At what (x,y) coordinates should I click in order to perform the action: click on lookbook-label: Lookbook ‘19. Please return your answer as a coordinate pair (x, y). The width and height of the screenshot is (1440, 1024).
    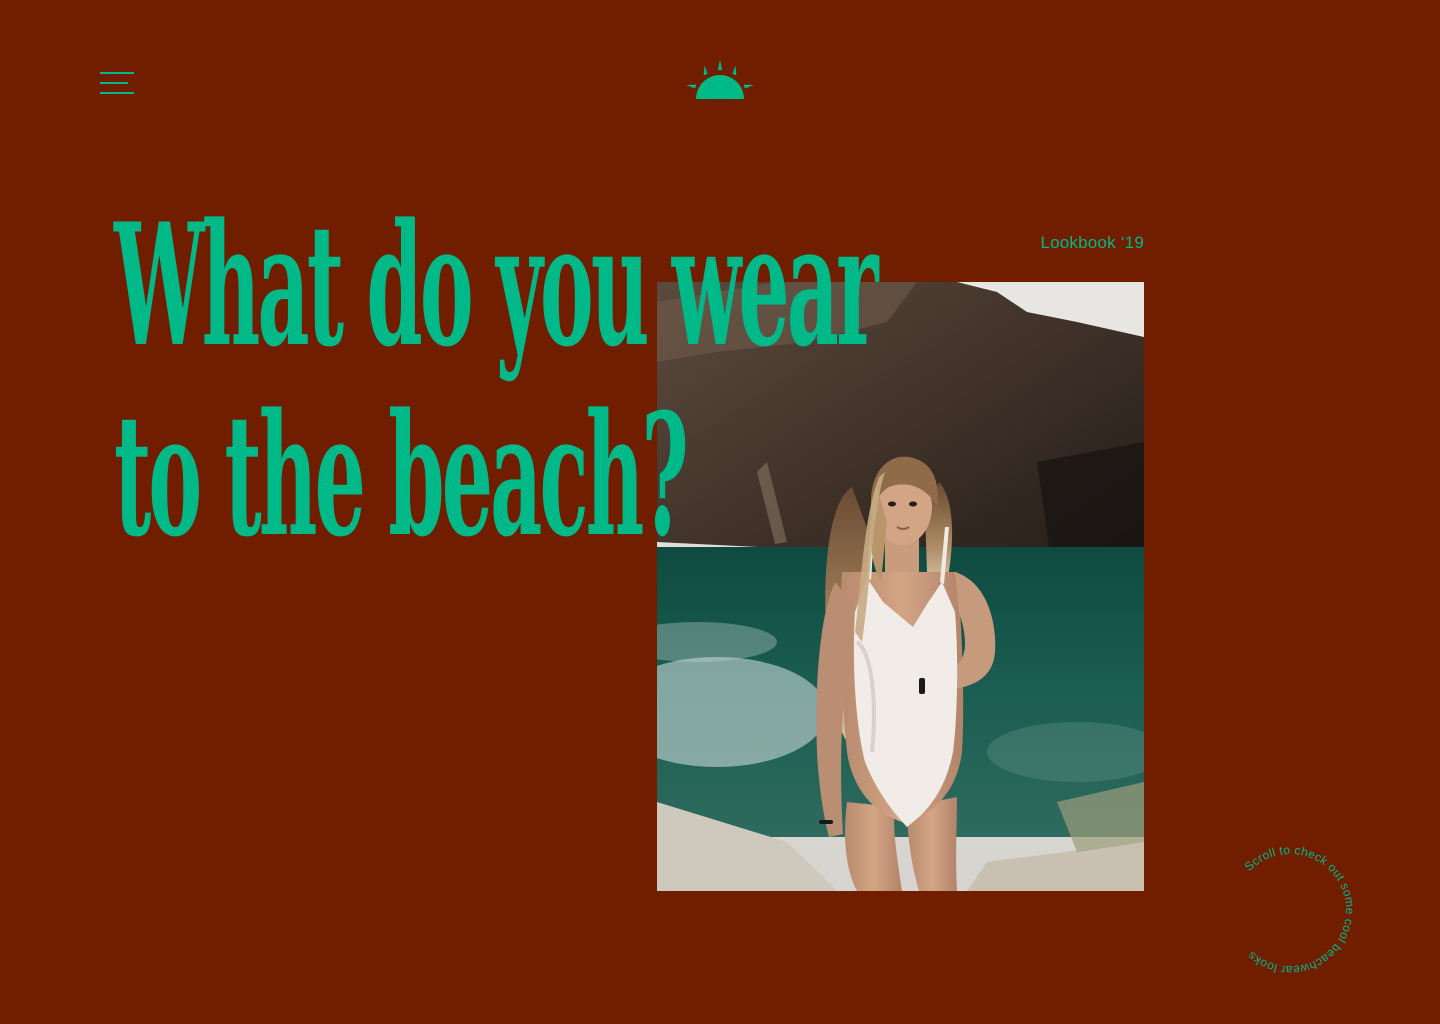
    Looking at the image, I should click on (1092, 242).